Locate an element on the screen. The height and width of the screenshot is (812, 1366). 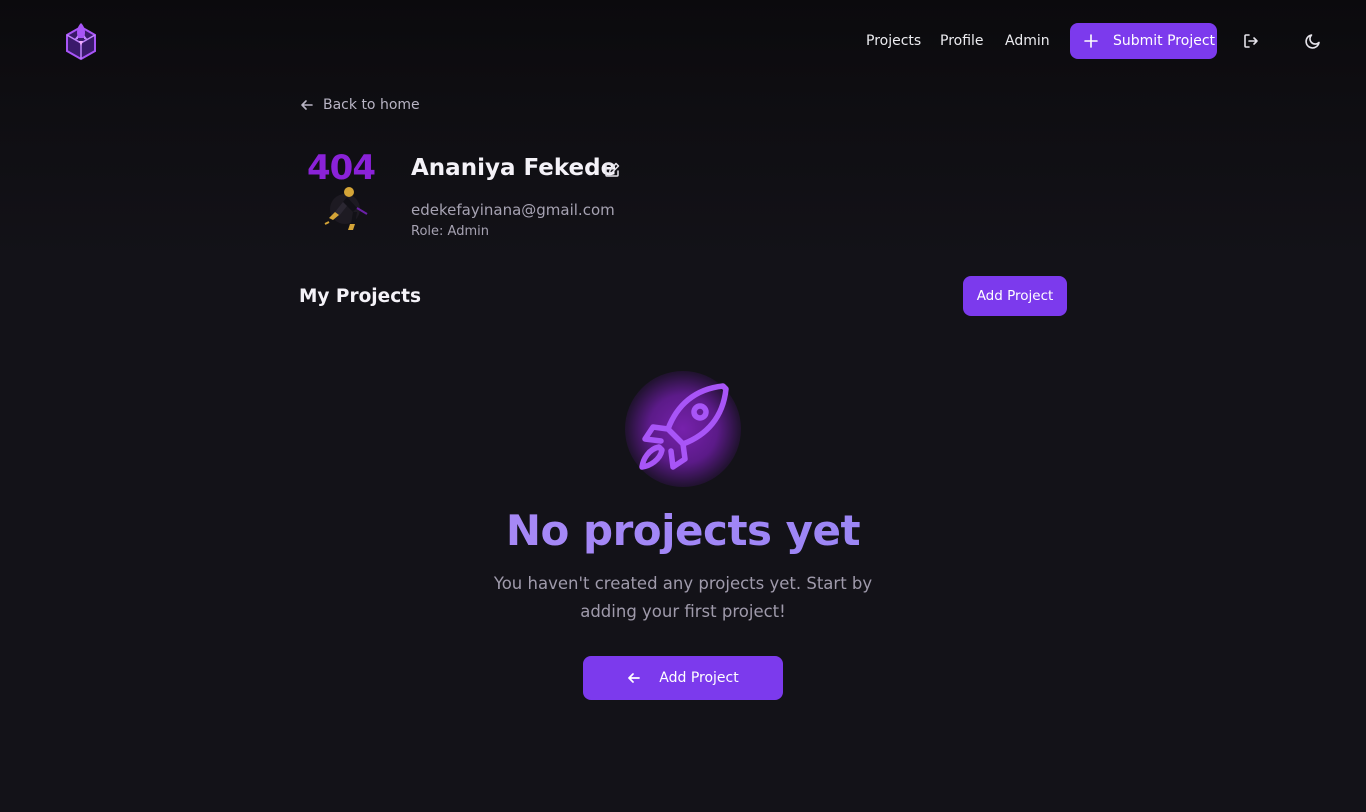
plus-icon is located at coordinates (1091, 41).